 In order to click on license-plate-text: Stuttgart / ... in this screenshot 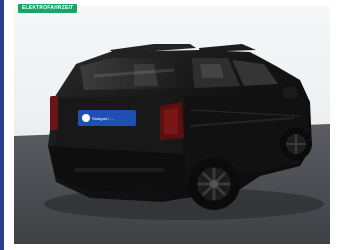, I will do `click(103, 118)`.